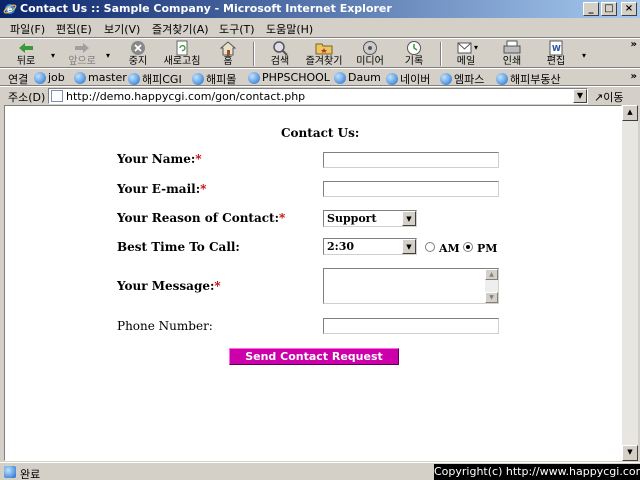 This screenshot has width=640, height=480. Describe the element at coordinates (449, 248) in the screenshot. I see `am-label: AM` at that location.